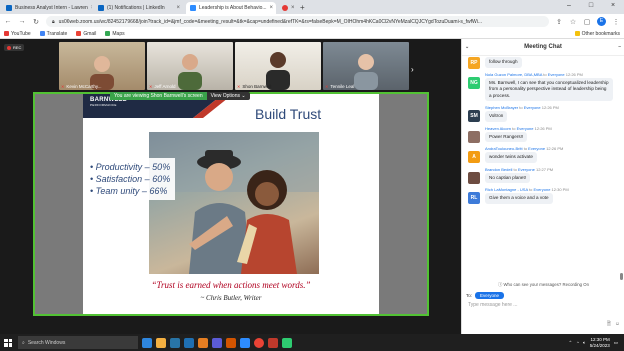  I want to click on chevron-up-icon: ⌃, so click(571, 343).